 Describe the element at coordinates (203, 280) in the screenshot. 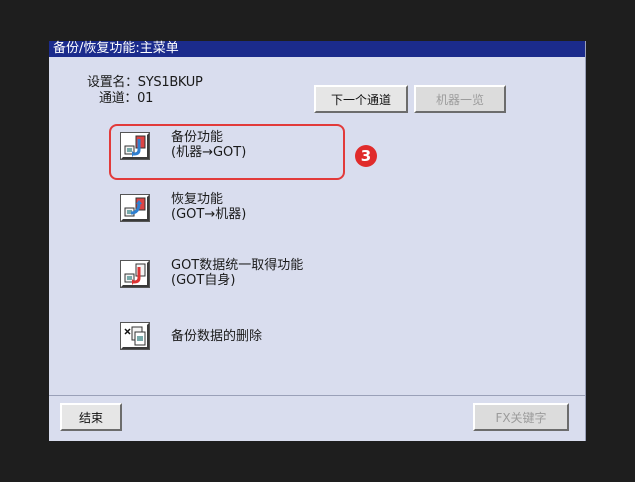

I see `menu-got-data-line2: (GOT自身)` at that location.